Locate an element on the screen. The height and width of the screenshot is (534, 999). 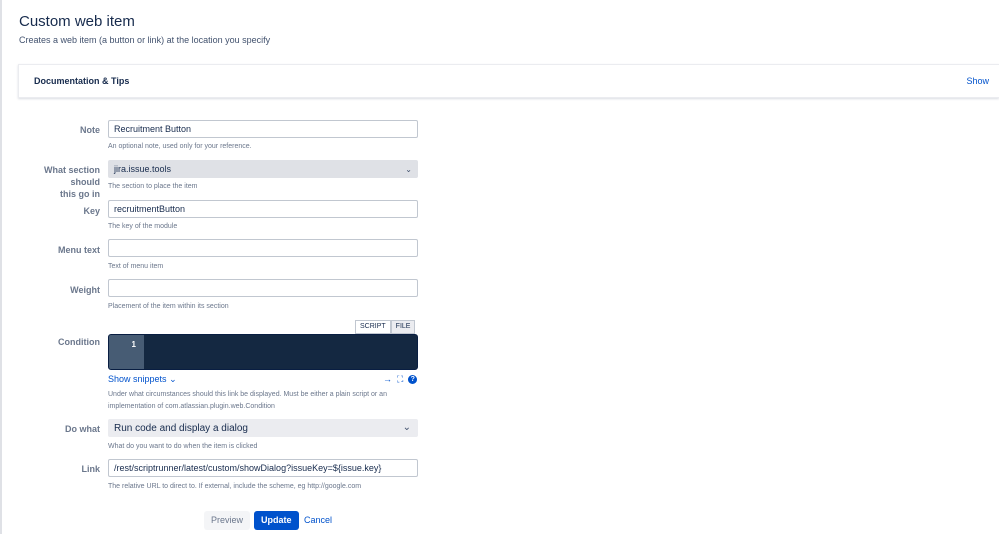
weight-hint: Placement of the item within its section is located at coordinates (168, 306).